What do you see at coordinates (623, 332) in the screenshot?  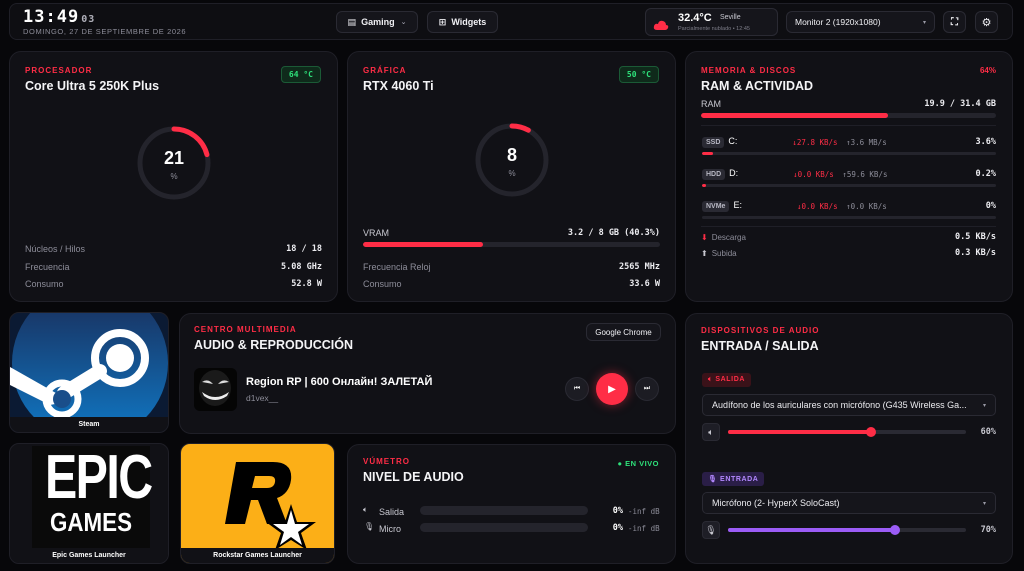 I see `media-source-button: Google Chrome` at bounding box center [623, 332].